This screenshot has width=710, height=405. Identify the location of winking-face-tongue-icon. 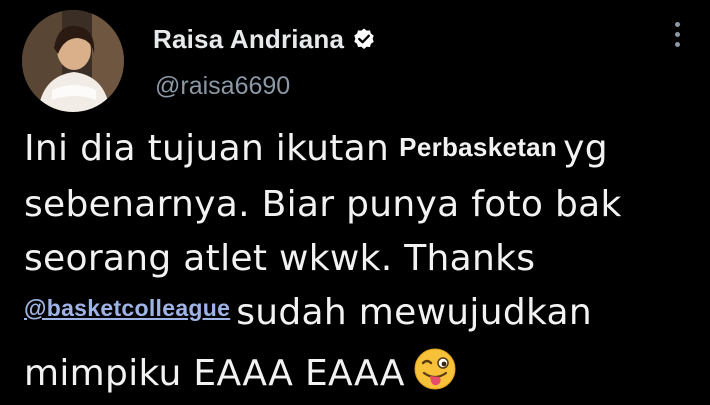
(435, 369).